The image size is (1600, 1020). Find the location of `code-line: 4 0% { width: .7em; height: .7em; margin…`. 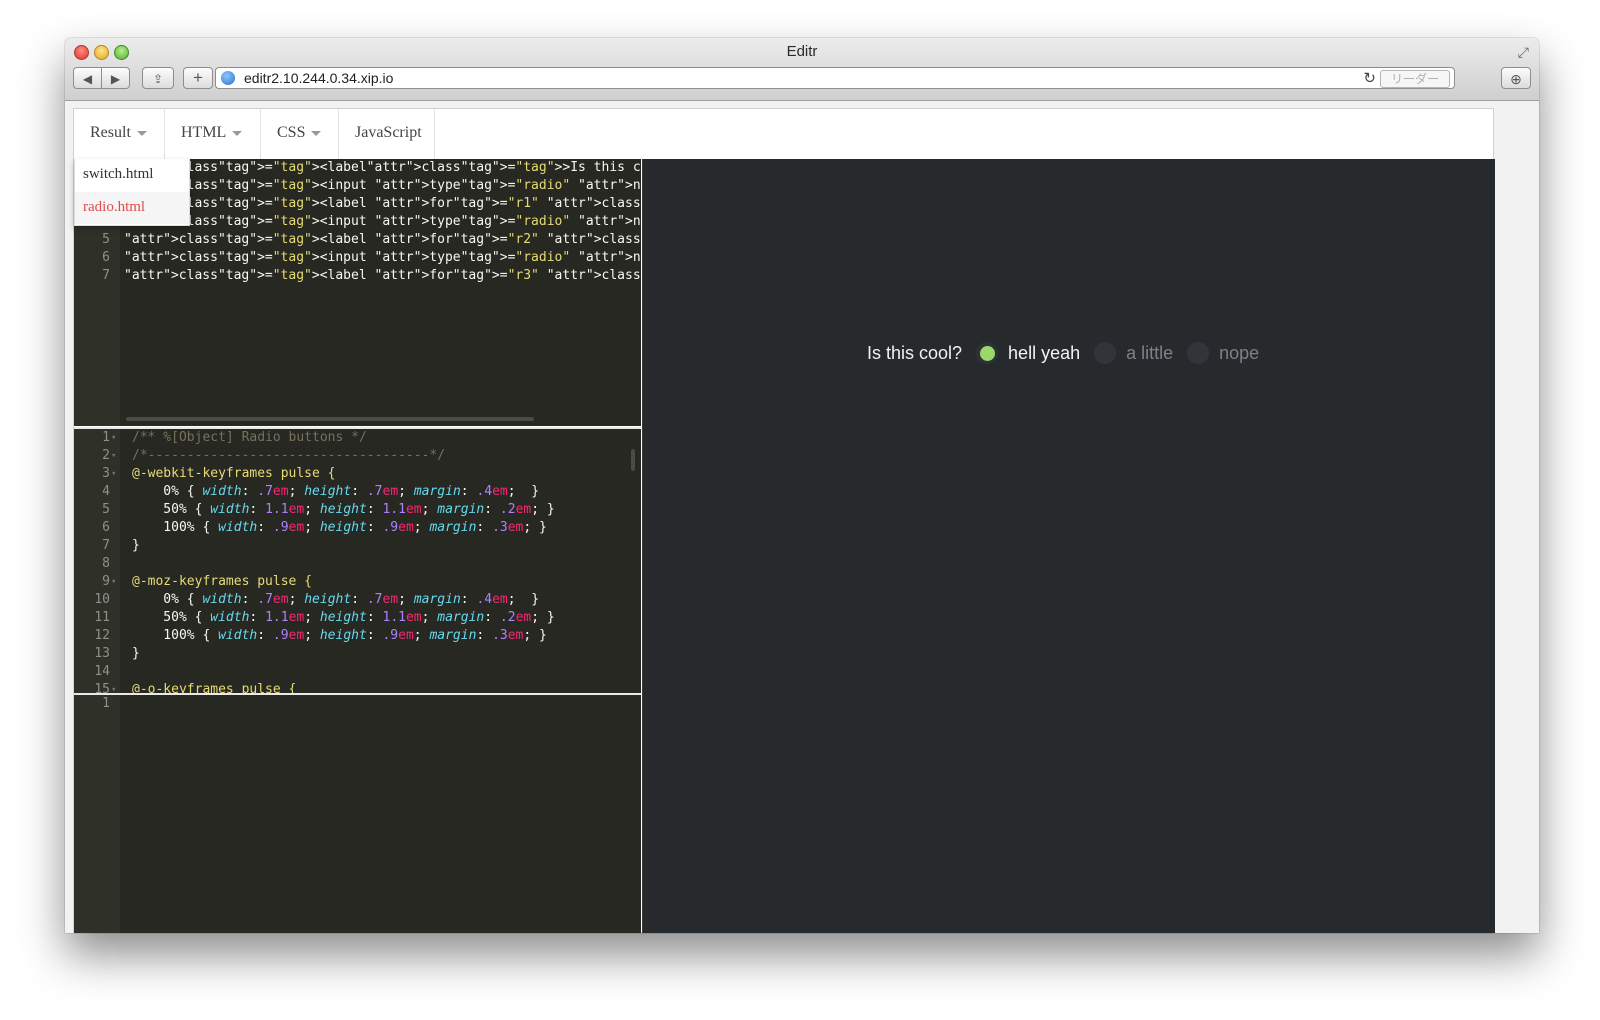

code-line: 4 0% { width: .7em; height: .7em; margin… is located at coordinates (357, 492).